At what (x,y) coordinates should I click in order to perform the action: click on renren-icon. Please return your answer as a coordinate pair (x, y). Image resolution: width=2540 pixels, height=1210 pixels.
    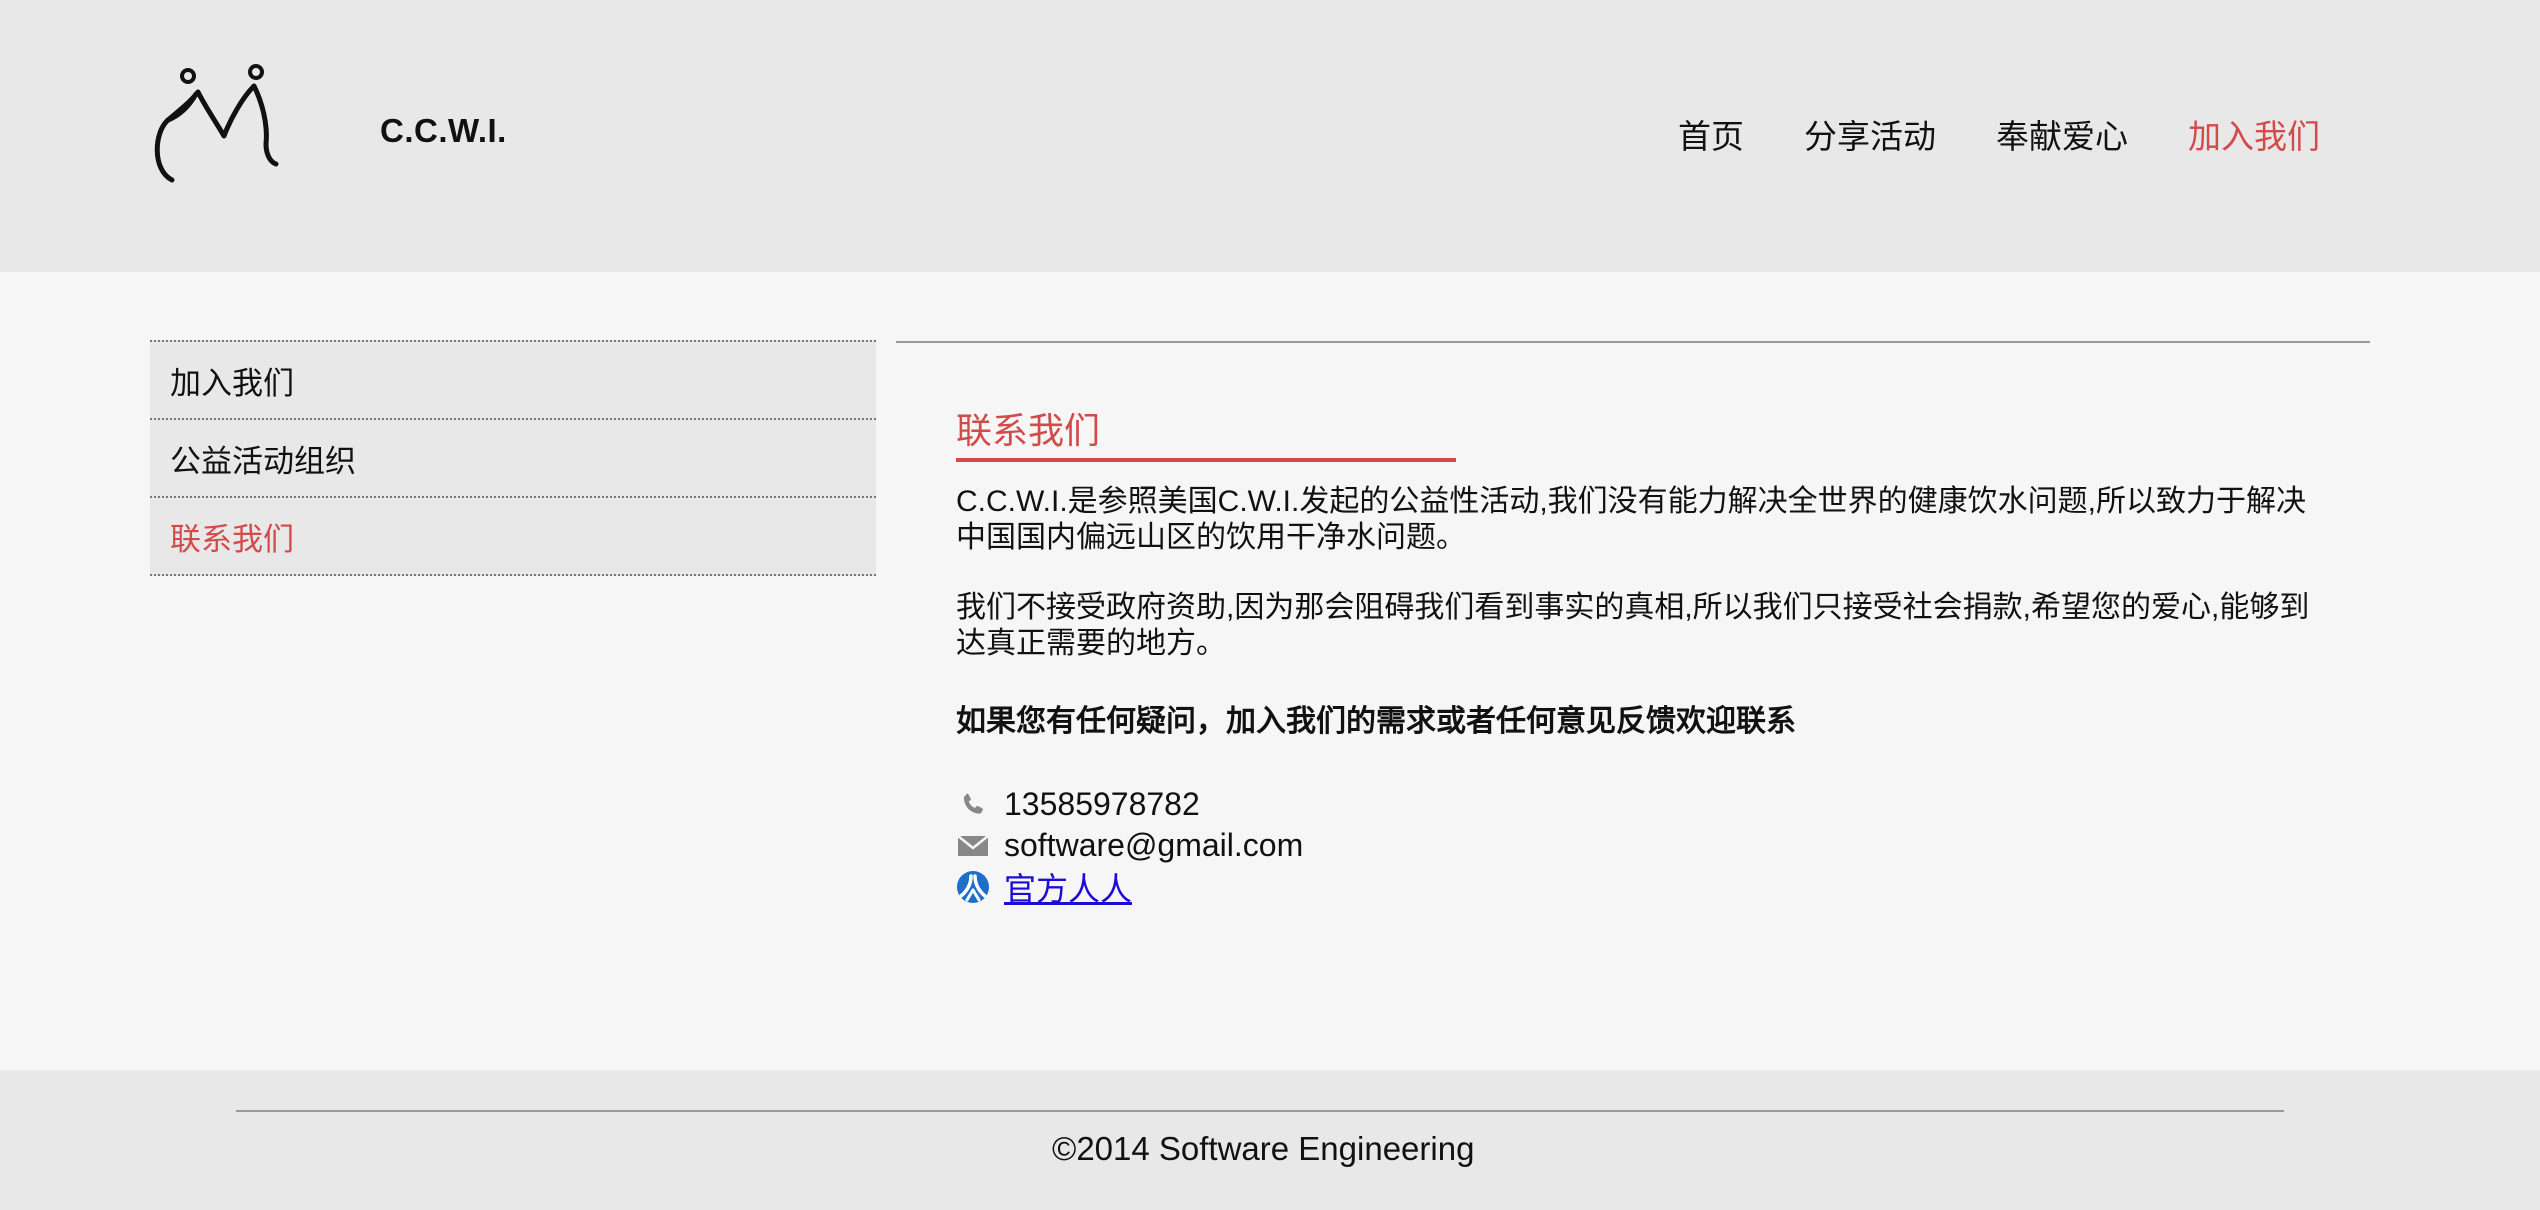
    Looking at the image, I should click on (973, 887).